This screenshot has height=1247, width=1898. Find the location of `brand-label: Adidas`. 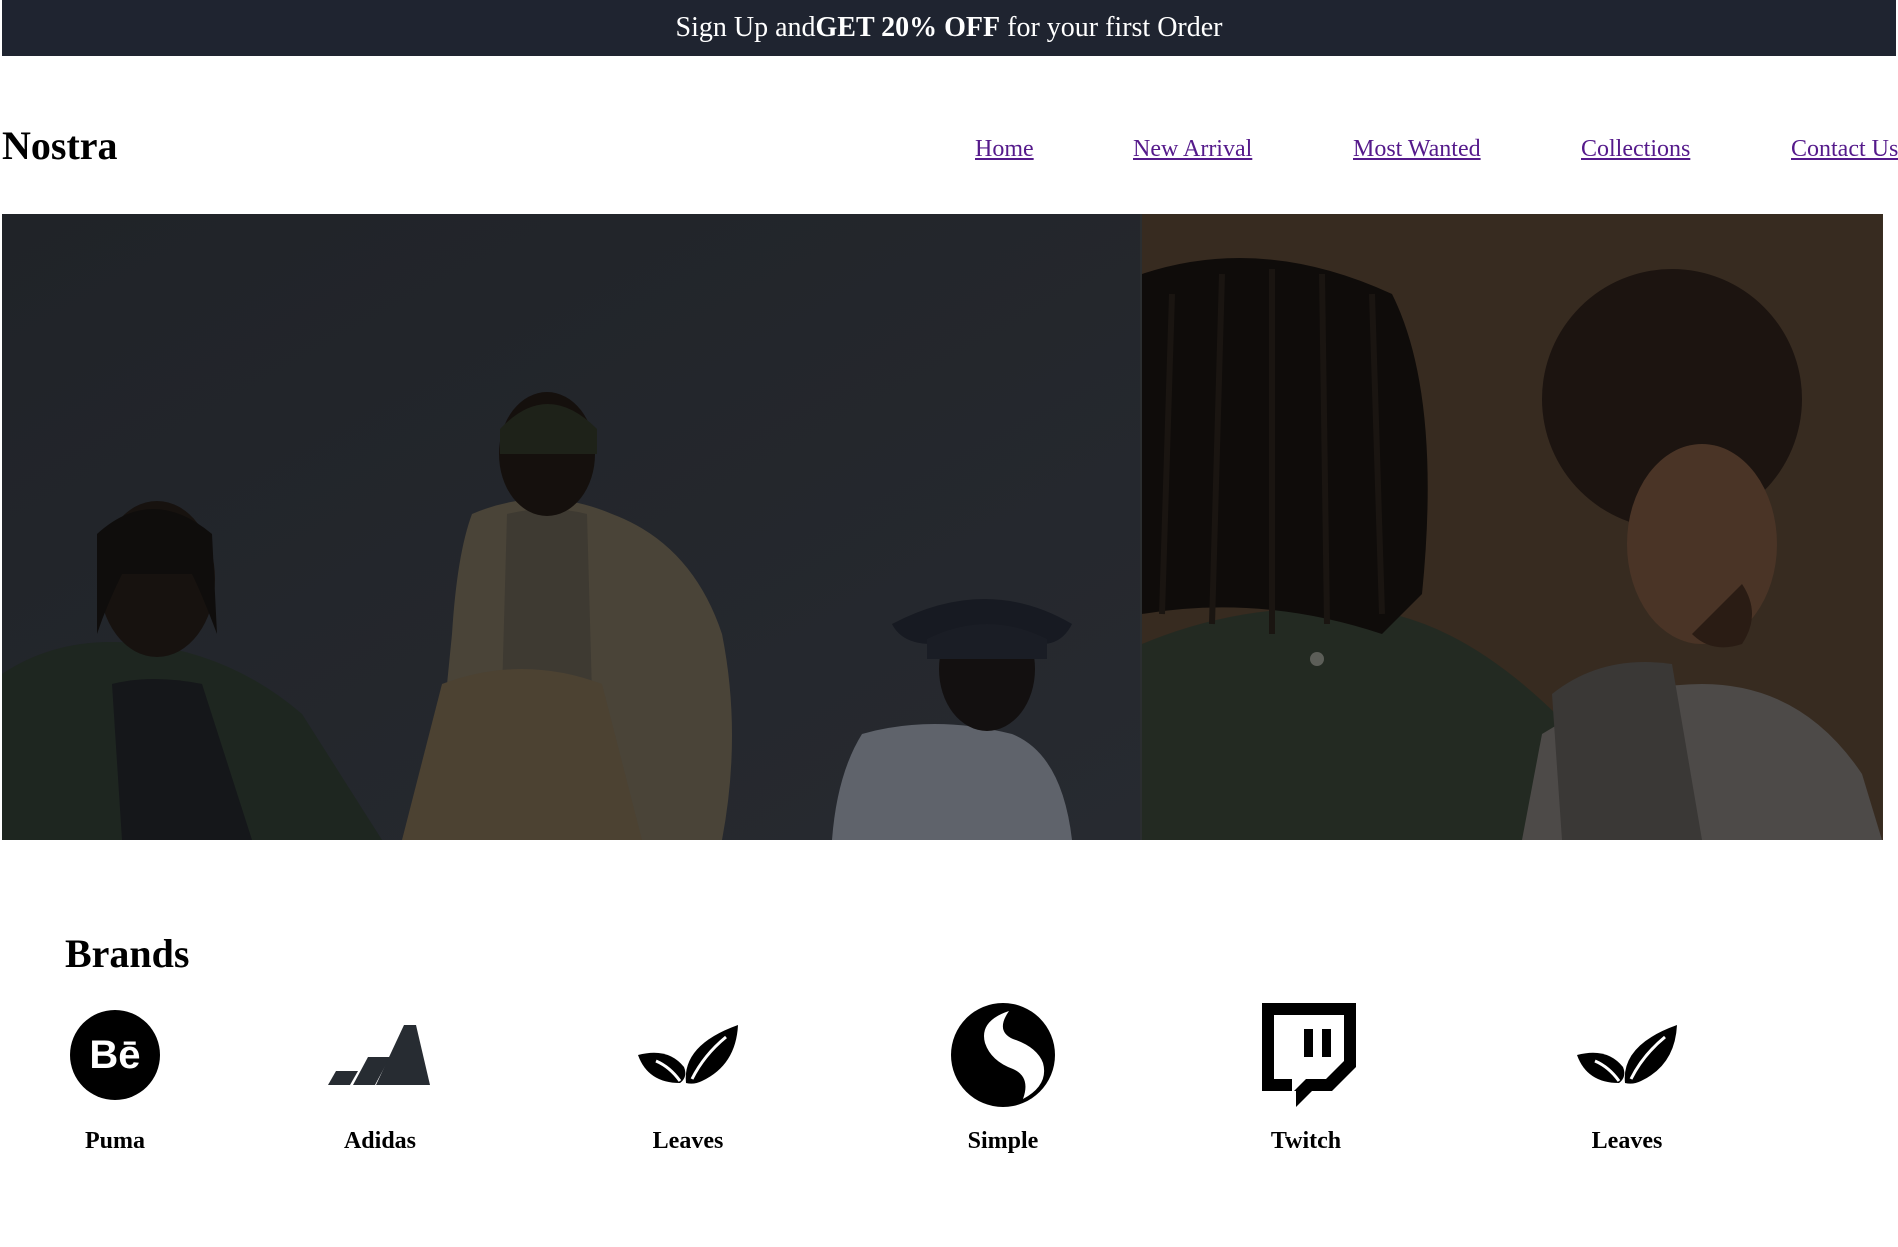

brand-label: Adidas is located at coordinates (380, 1141).